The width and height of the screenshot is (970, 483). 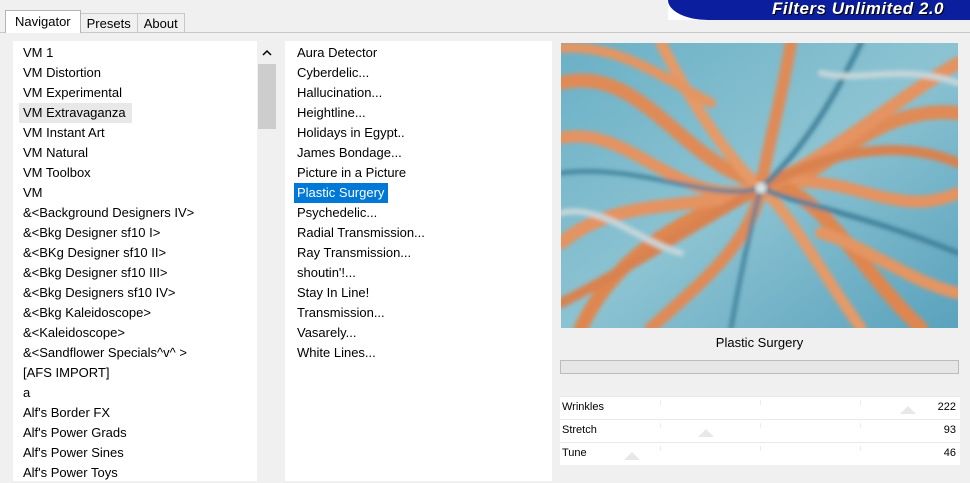 I want to click on category-item: &<Bkg Designers sf10 IV>, so click(x=139, y=293).